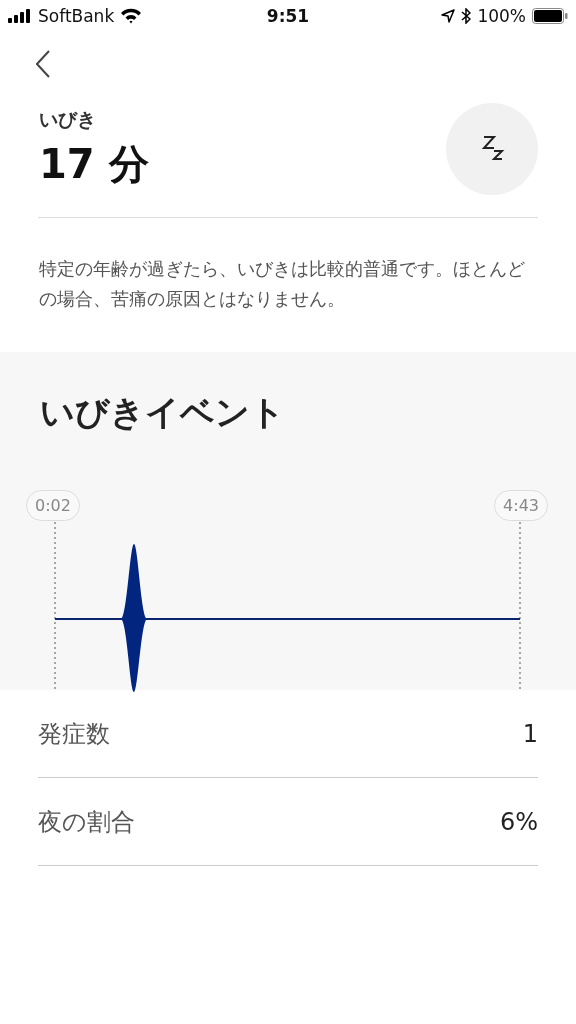 The height and width of the screenshot is (1024, 576). I want to click on snoring-duration: 17 分, so click(94, 164).